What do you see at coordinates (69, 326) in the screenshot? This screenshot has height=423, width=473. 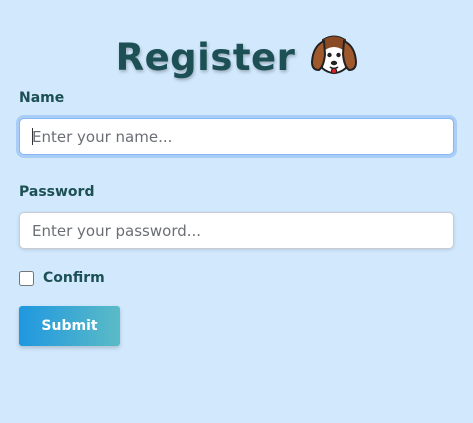 I see `submit-button: Submit` at bounding box center [69, 326].